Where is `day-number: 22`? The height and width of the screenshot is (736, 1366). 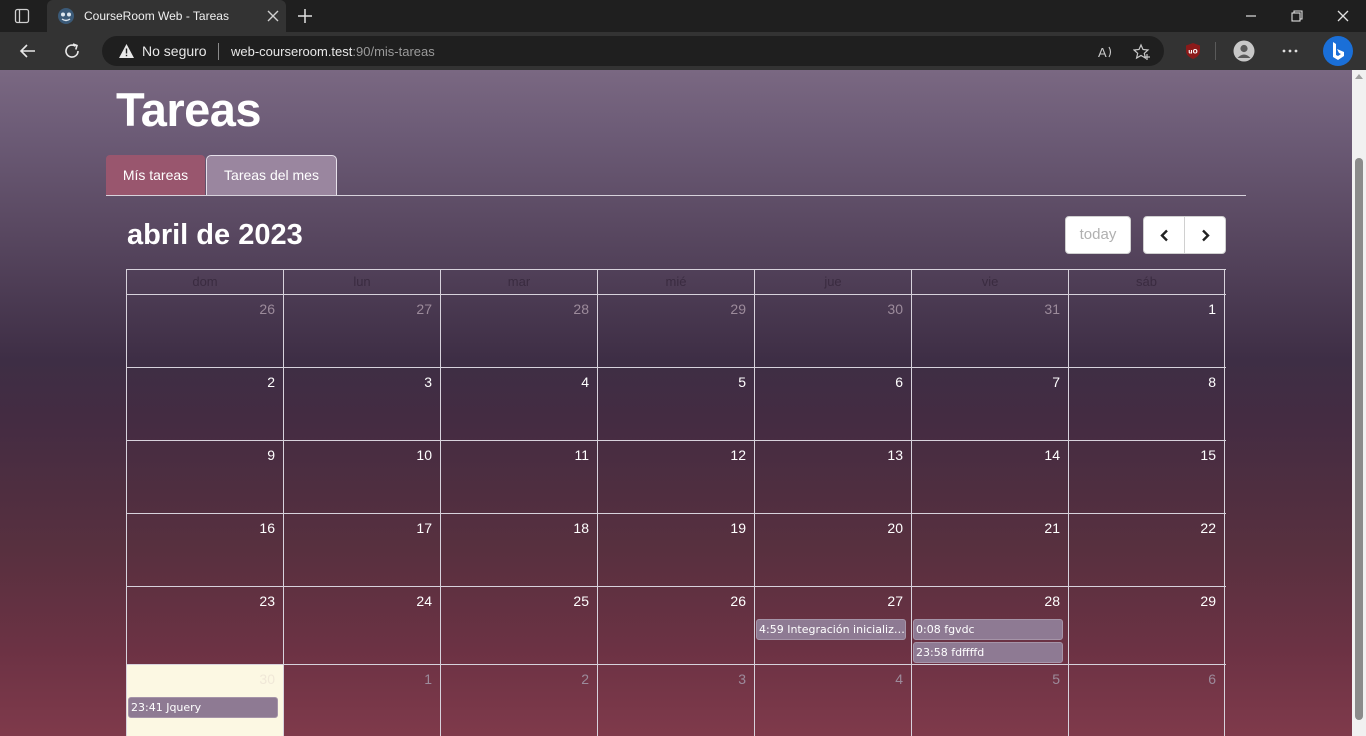
day-number: 22 is located at coordinates (1208, 528).